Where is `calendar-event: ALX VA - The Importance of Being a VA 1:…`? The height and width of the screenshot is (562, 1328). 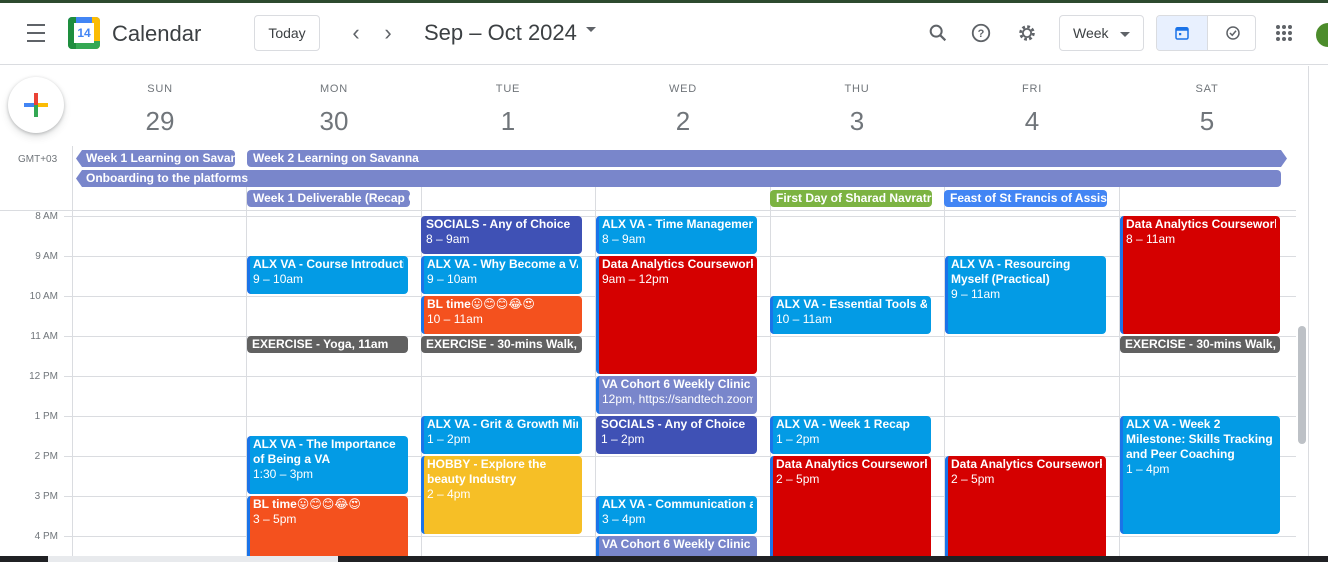 calendar-event: ALX VA - The Importance of Being a VA 1:… is located at coordinates (327, 465).